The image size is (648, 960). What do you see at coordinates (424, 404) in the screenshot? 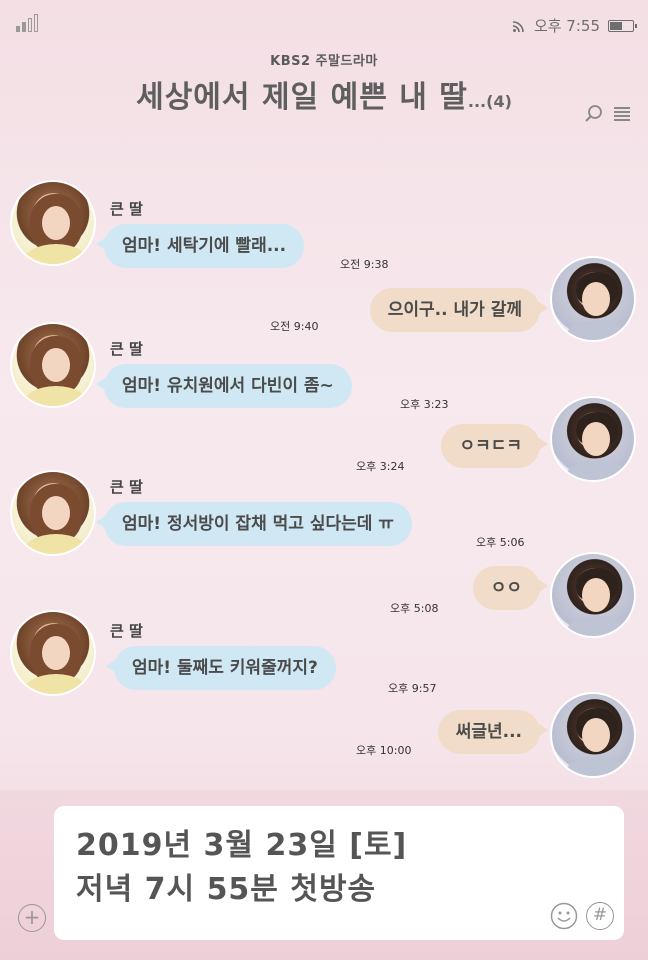
I see `message-time: 오후 3:23` at bounding box center [424, 404].